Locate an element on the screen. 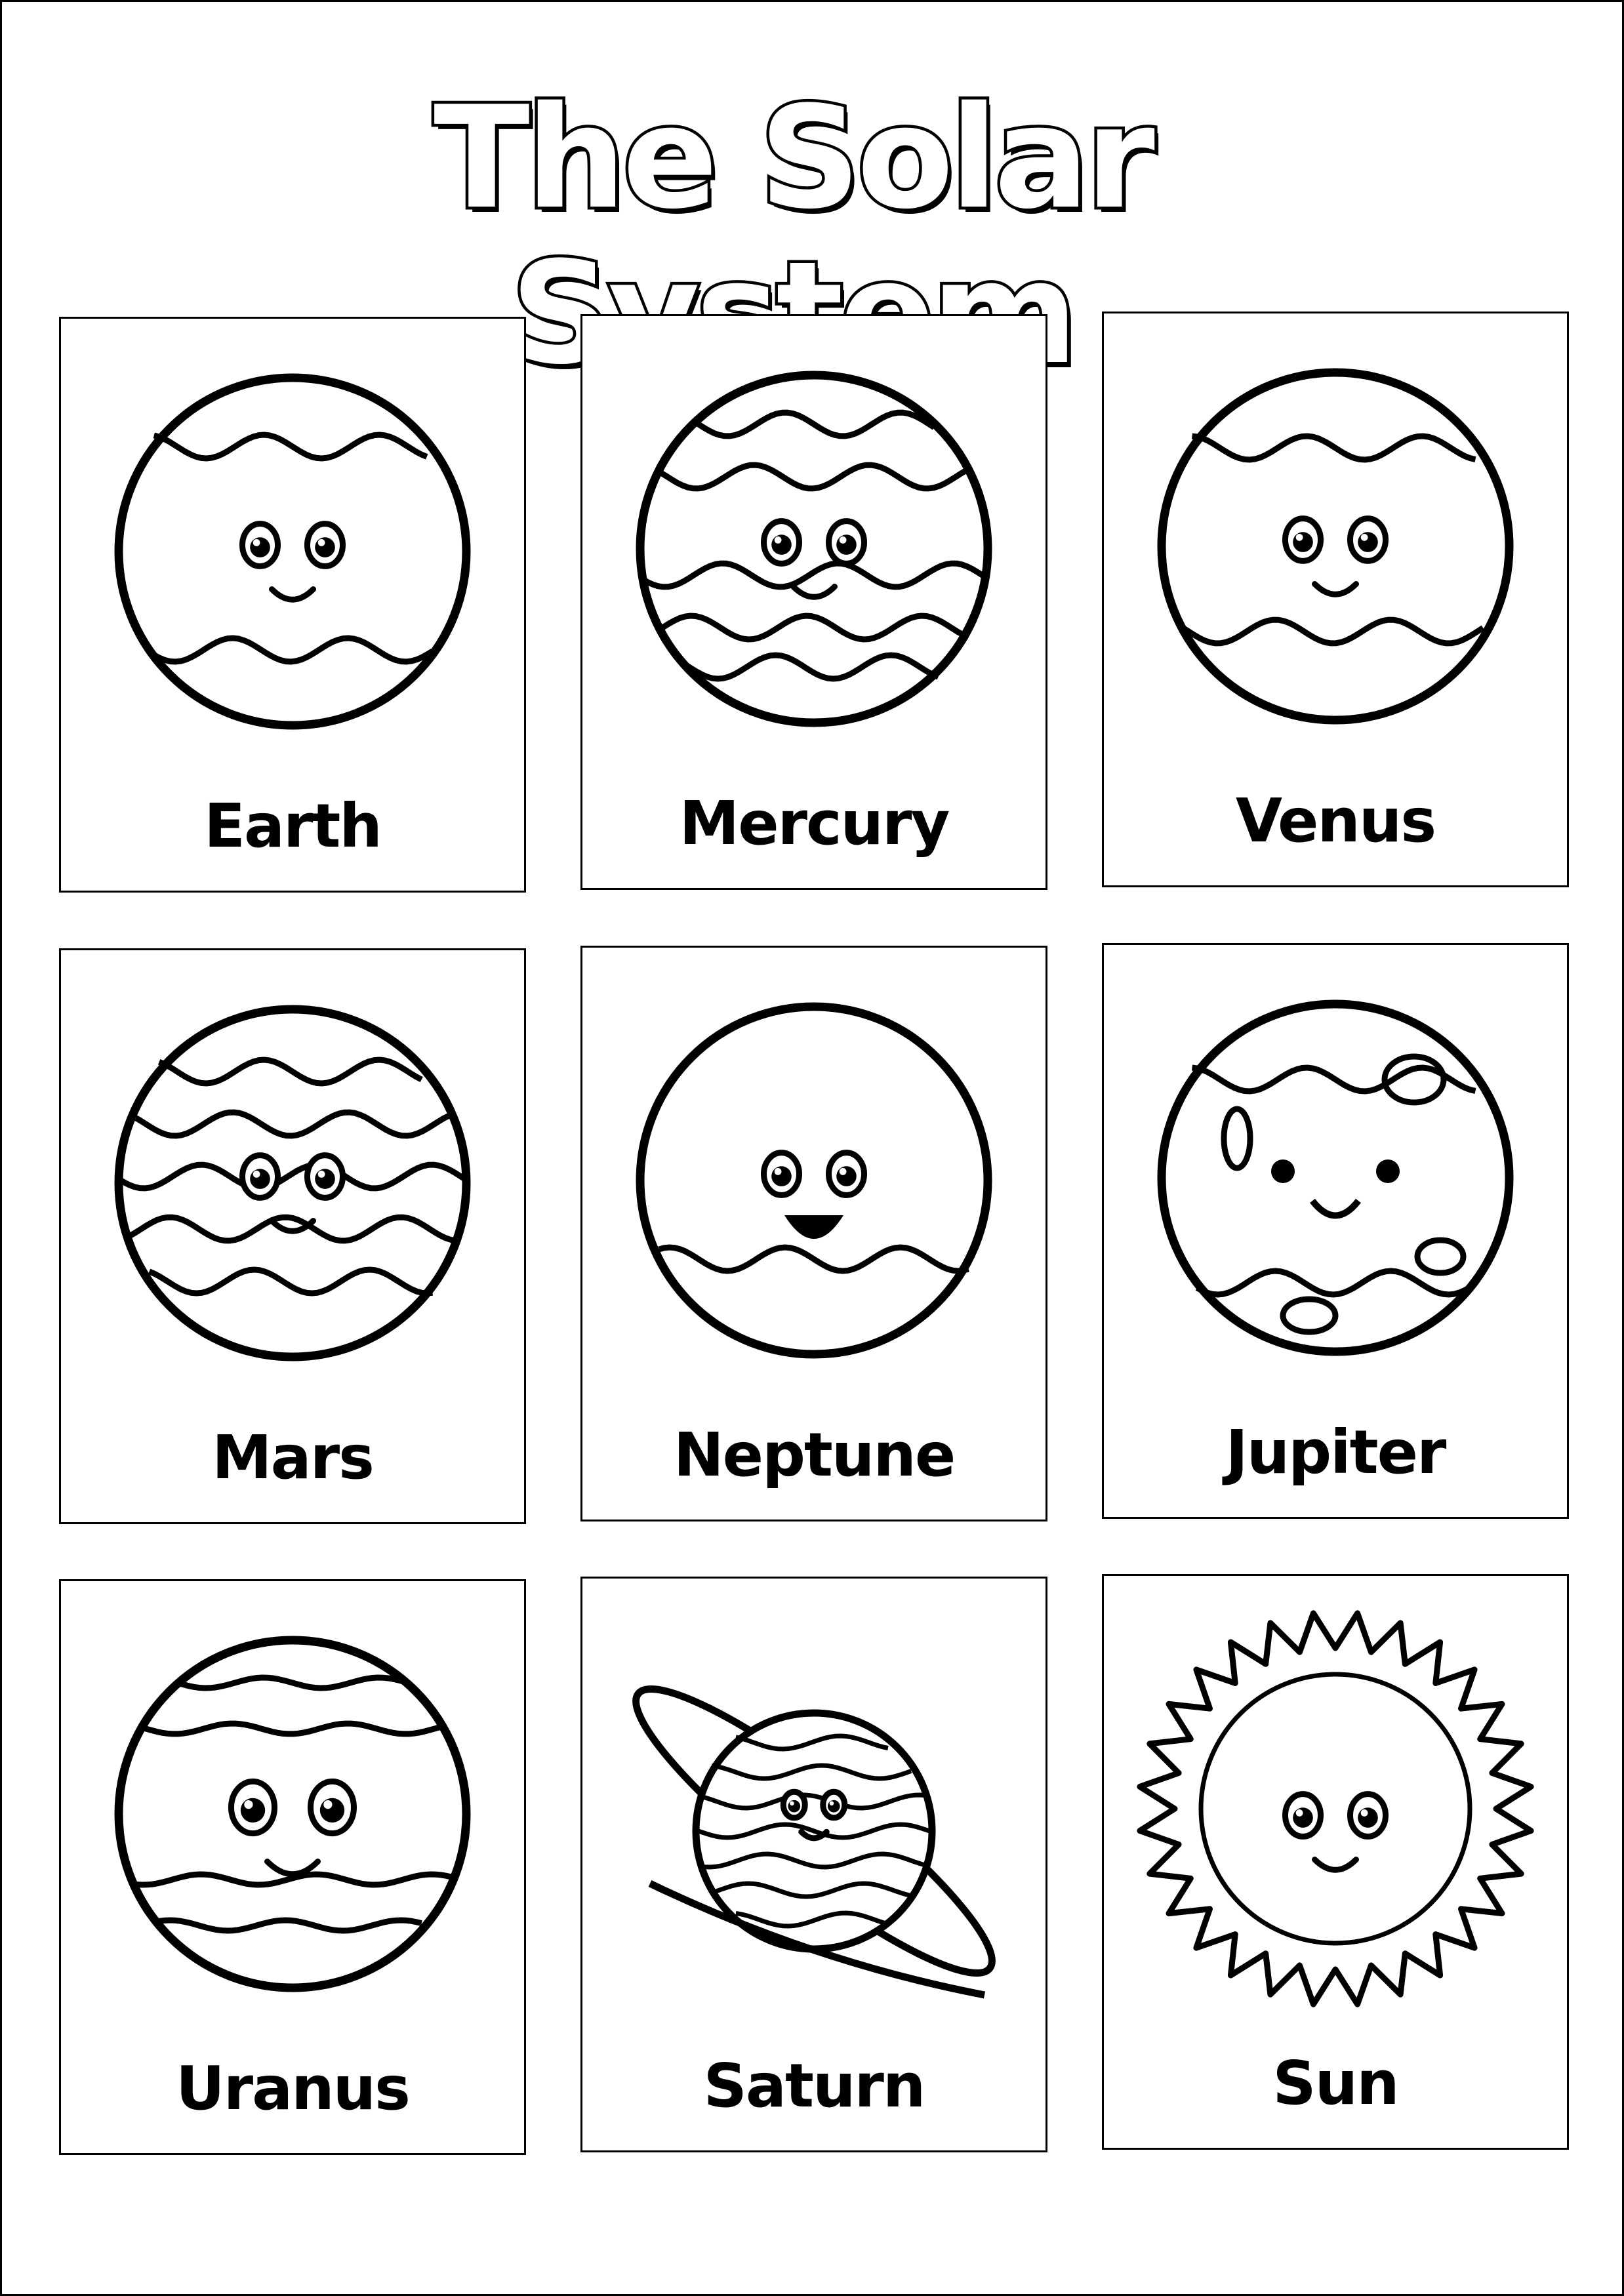 This screenshot has width=1624, height=2296. card-saturn: Saturn is located at coordinates (814, 1864).